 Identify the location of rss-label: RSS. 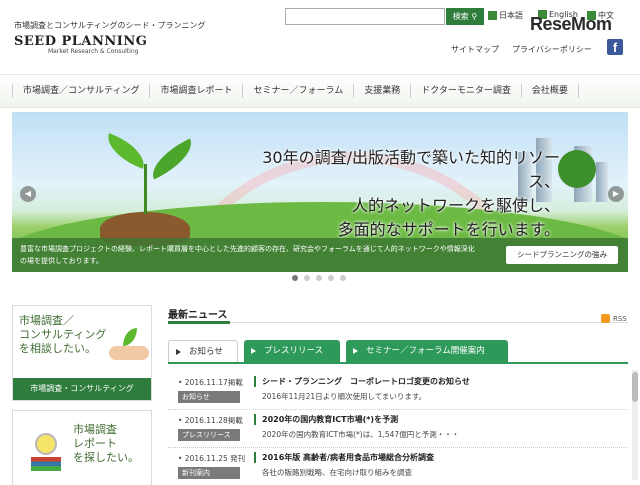
(620, 318).